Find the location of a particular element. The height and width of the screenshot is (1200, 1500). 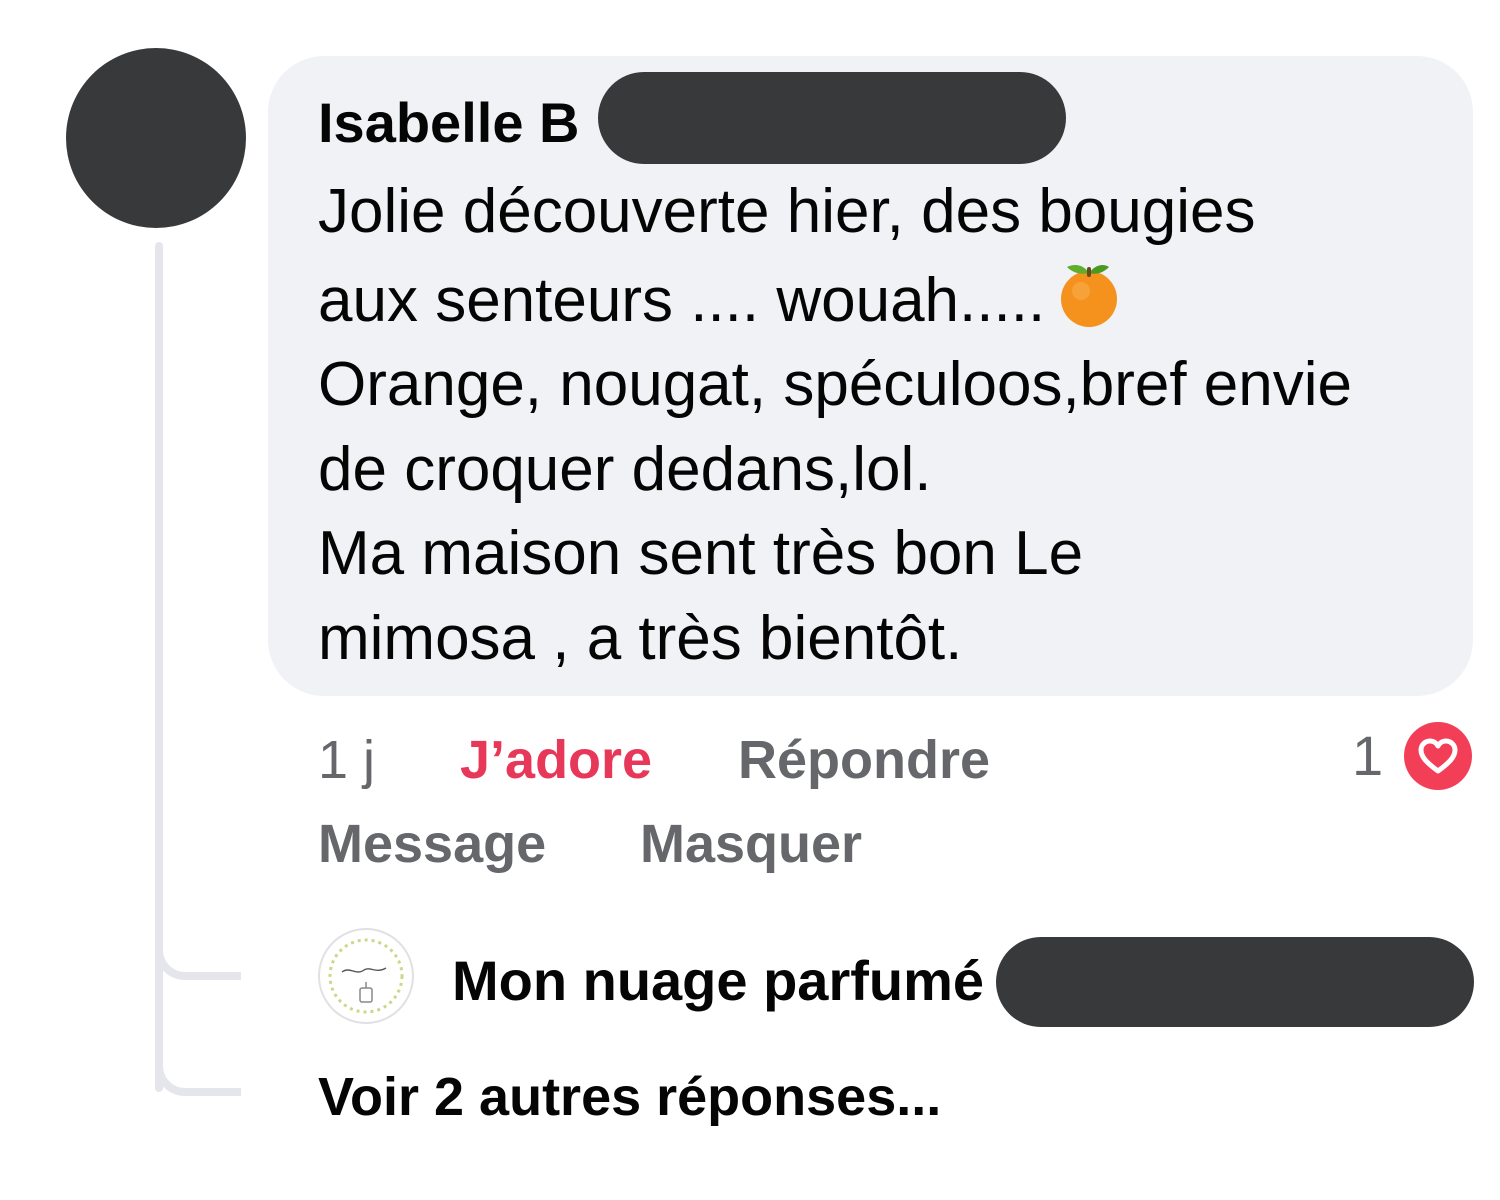

reply-button: Répondre is located at coordinates (864, 760).